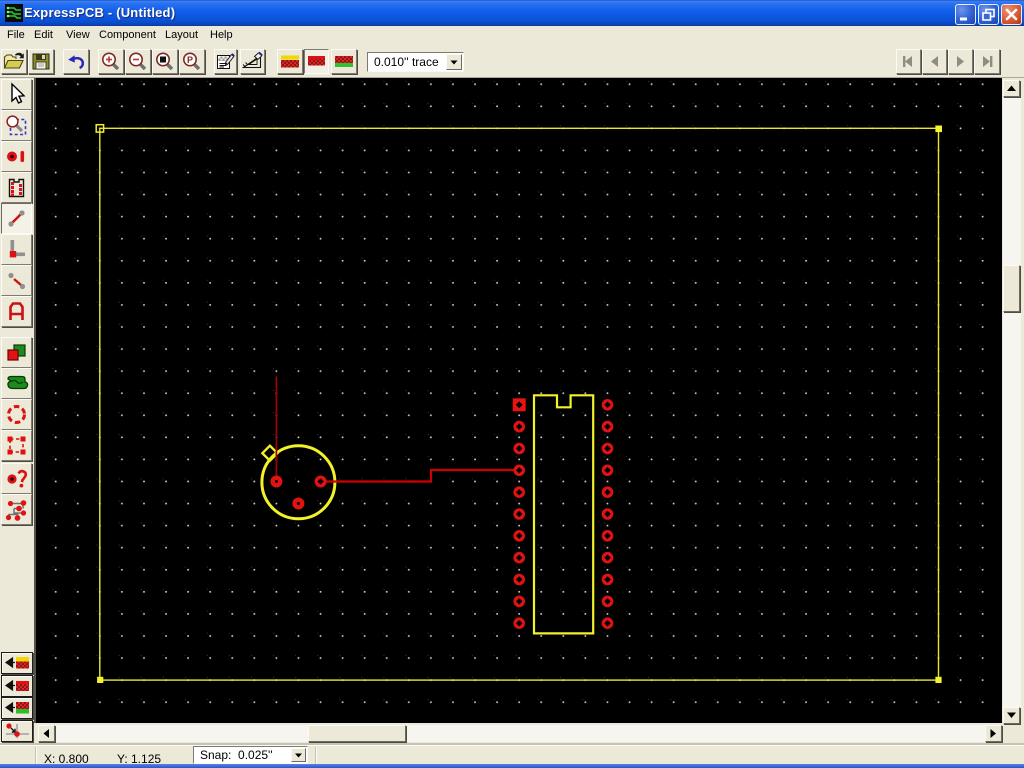 This screenshot has height=768, width=1024. I want to click on svg-text: P, so click(190, 60).